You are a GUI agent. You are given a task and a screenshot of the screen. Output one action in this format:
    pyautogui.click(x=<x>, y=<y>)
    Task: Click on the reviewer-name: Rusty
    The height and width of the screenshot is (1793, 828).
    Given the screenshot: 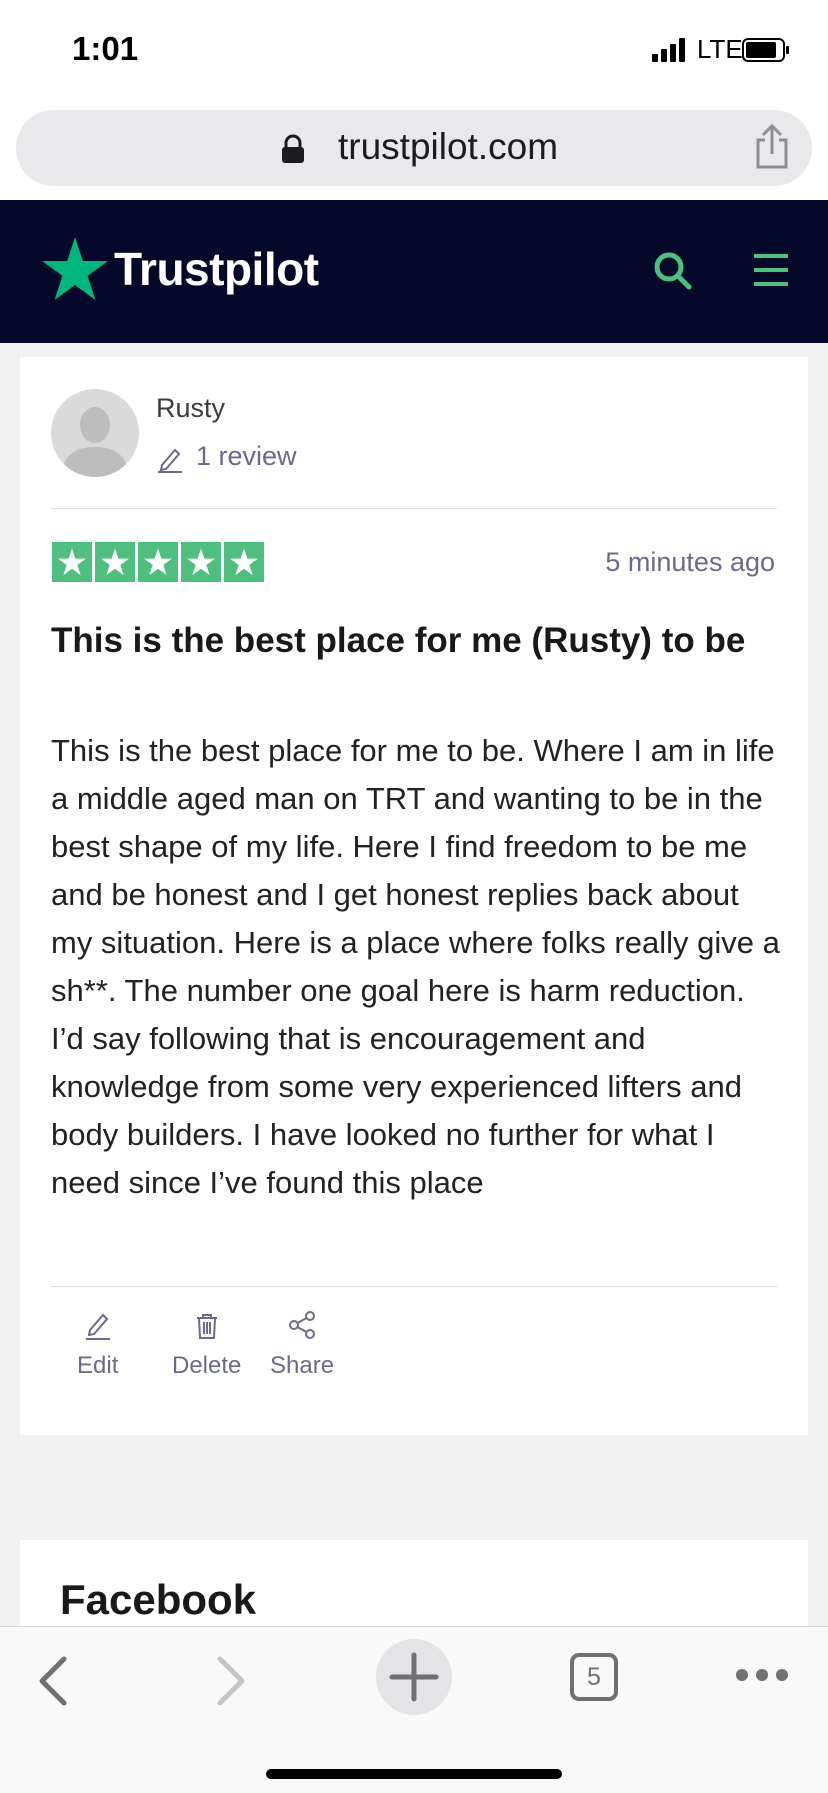 What is the action you would take?
    pyautogui.click(x=190, y=408)
    